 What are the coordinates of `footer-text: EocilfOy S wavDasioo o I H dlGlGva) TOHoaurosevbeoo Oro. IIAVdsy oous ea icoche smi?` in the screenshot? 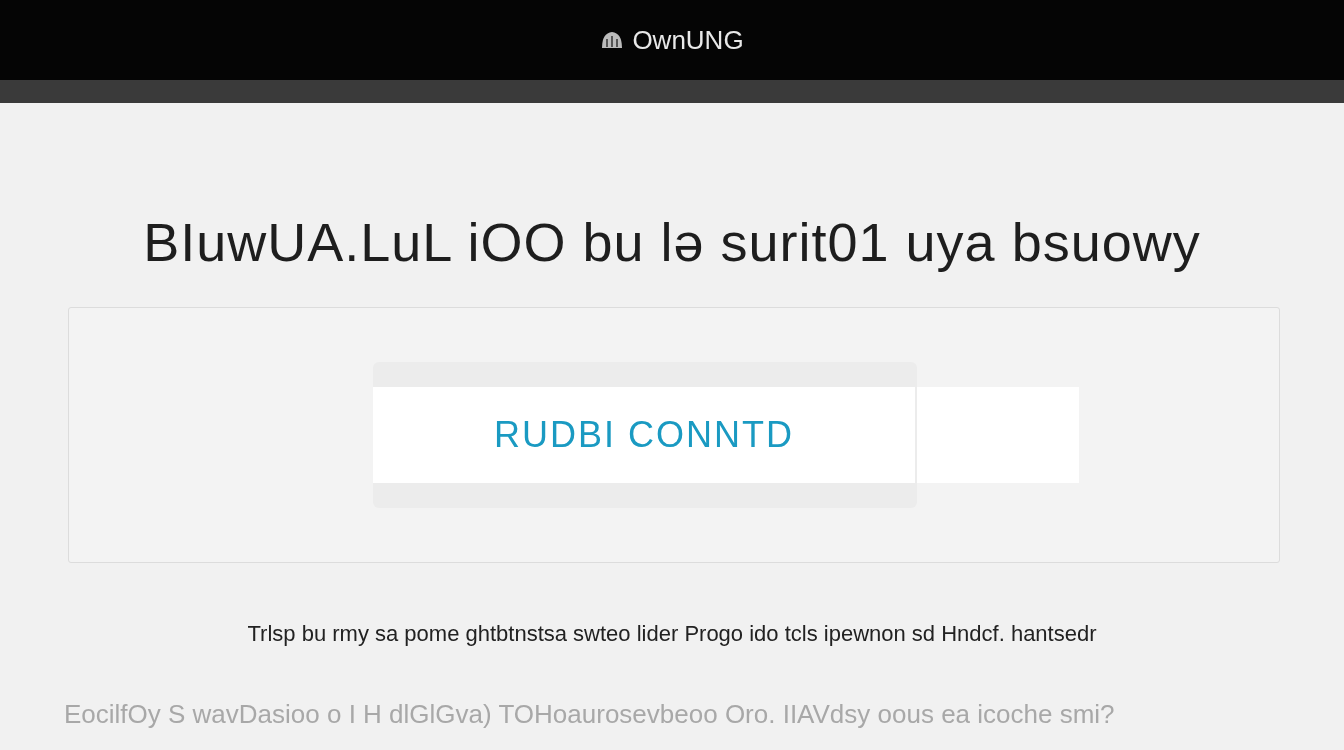 It's located at (590, 714).